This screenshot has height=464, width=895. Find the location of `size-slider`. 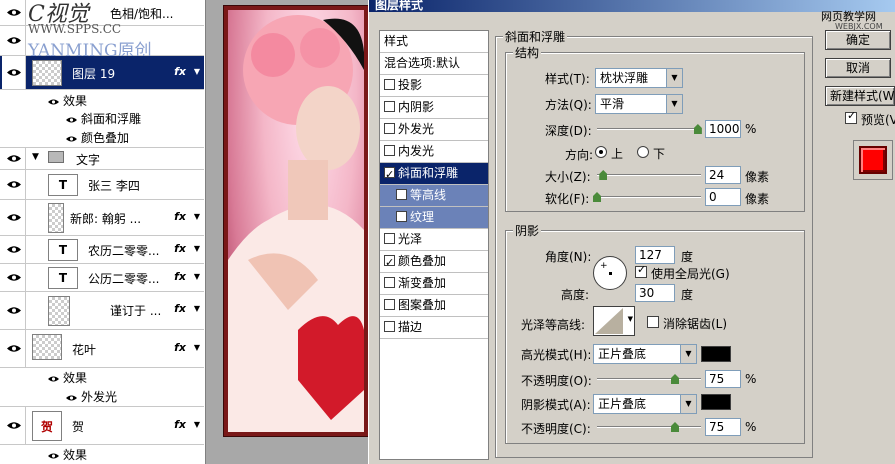

size-slider is located at coordinates (649, 175).